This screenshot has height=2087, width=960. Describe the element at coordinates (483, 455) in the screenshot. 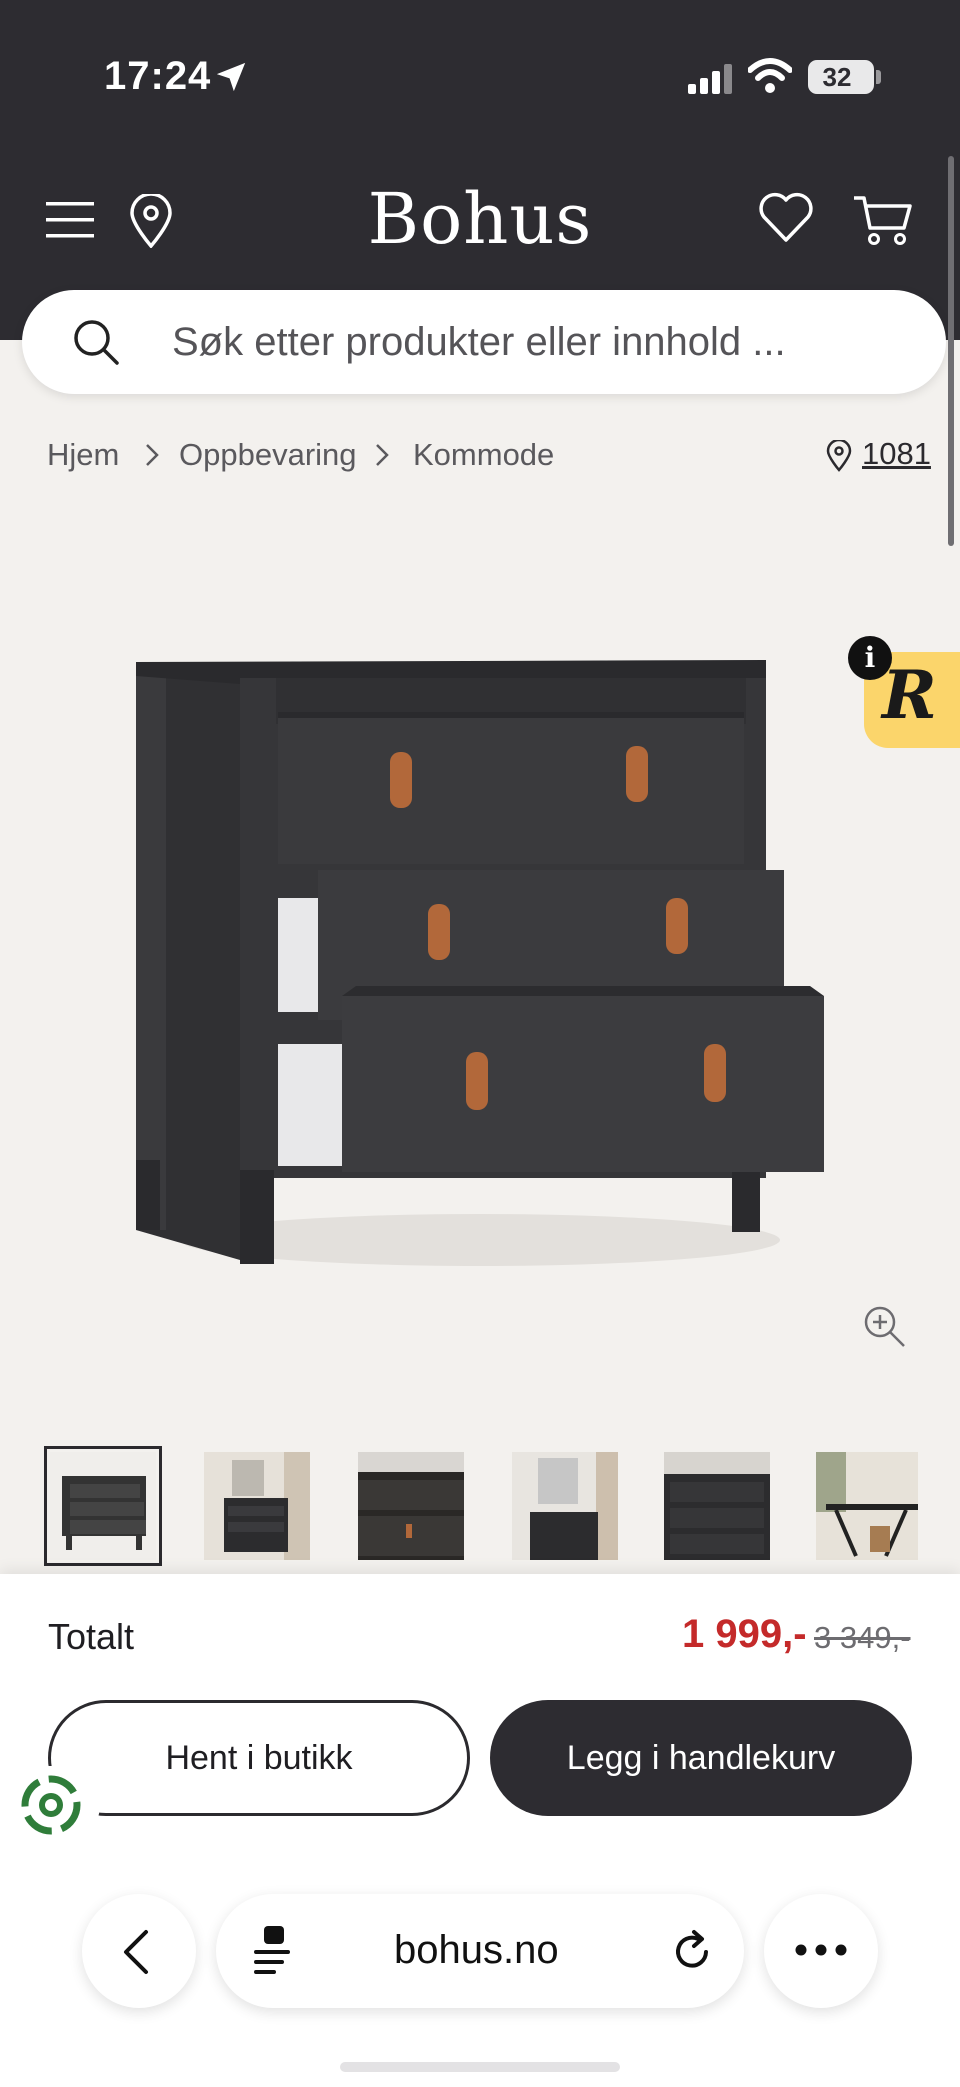

I see `breadcrumb-kommode: Kommode` at that location.